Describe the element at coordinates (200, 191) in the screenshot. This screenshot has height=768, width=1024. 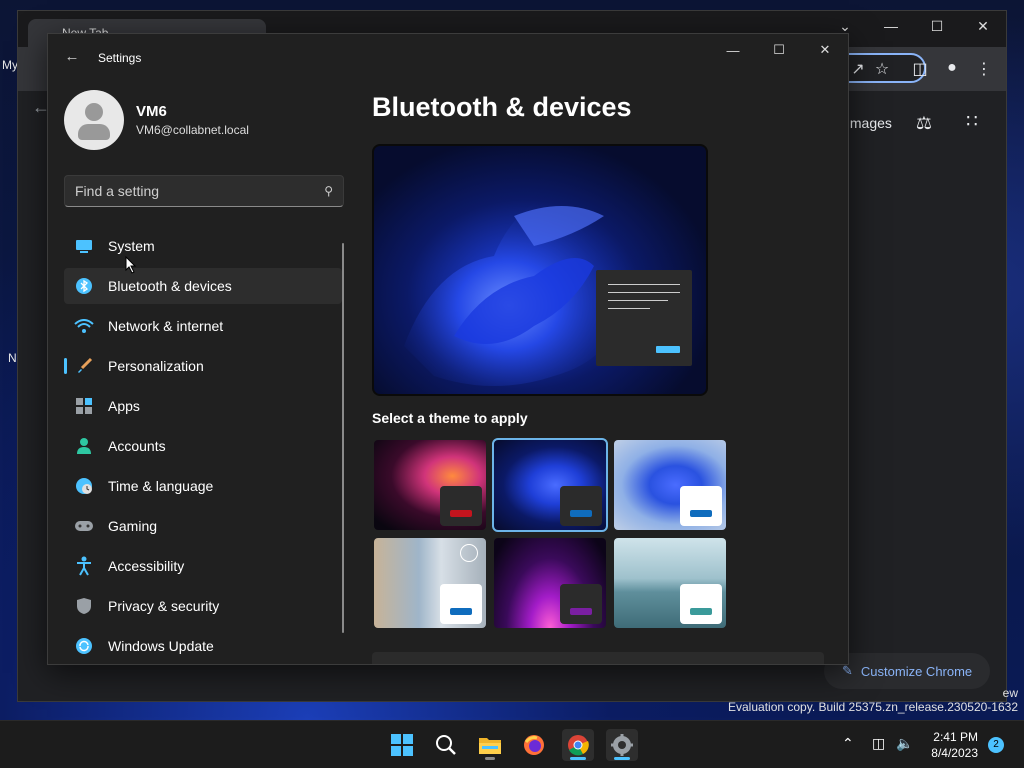
I see `search-input` at that location.